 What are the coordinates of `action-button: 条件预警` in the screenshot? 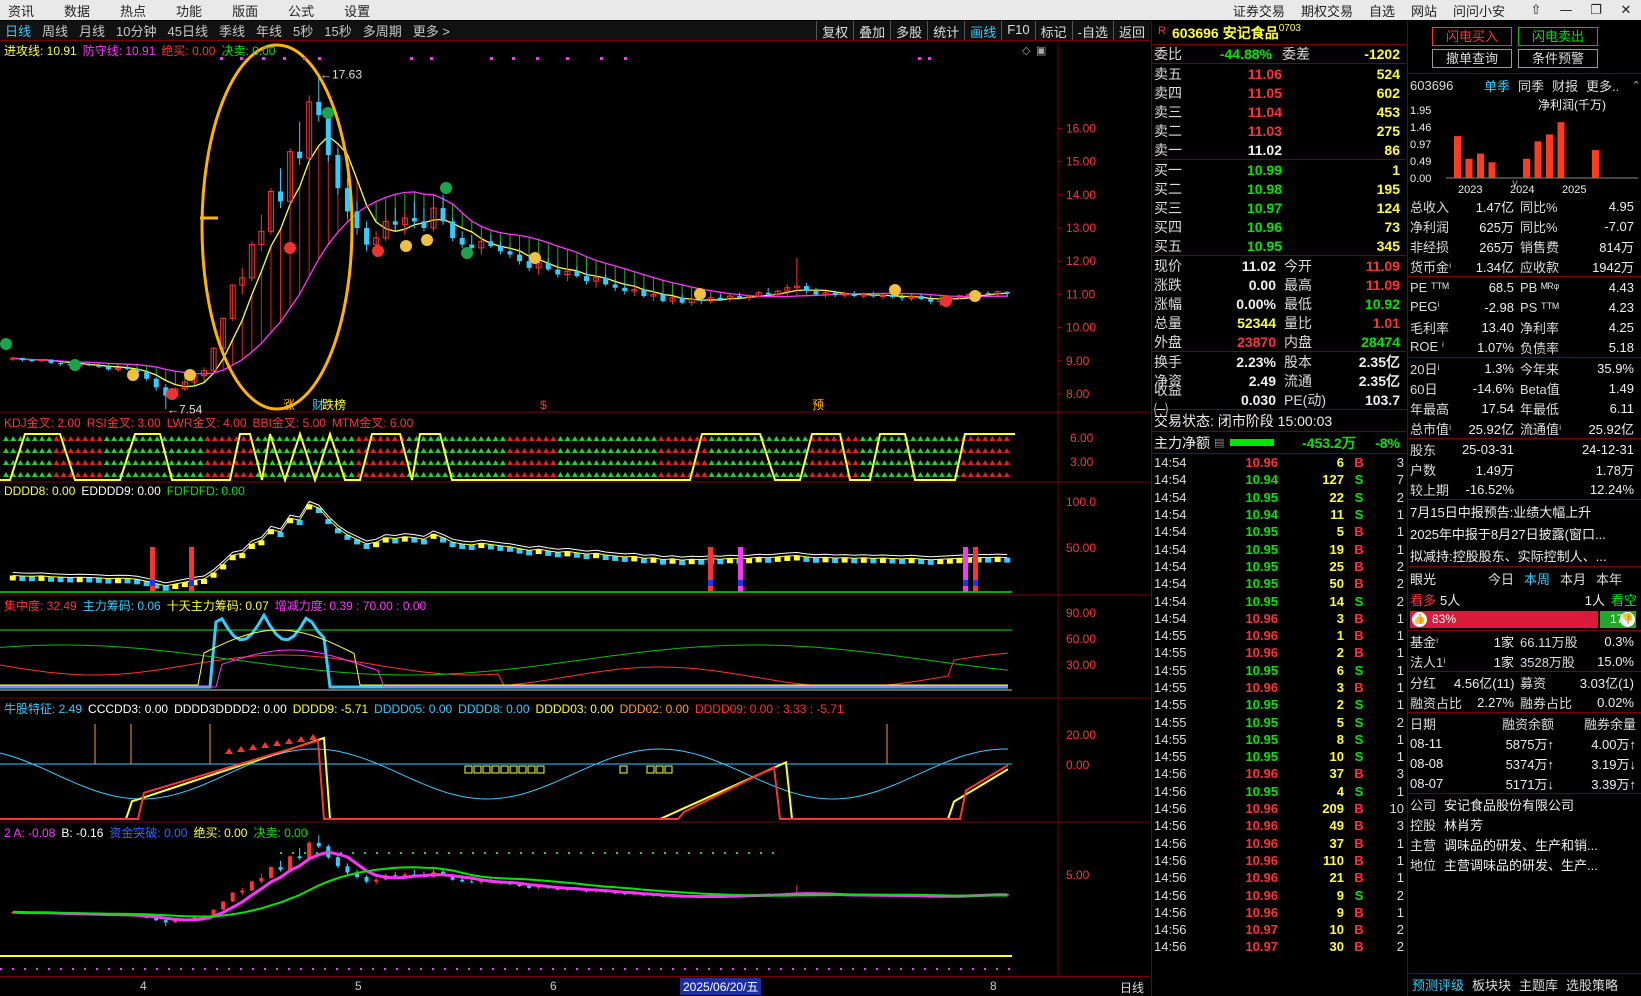 It's located at (1558, 58).